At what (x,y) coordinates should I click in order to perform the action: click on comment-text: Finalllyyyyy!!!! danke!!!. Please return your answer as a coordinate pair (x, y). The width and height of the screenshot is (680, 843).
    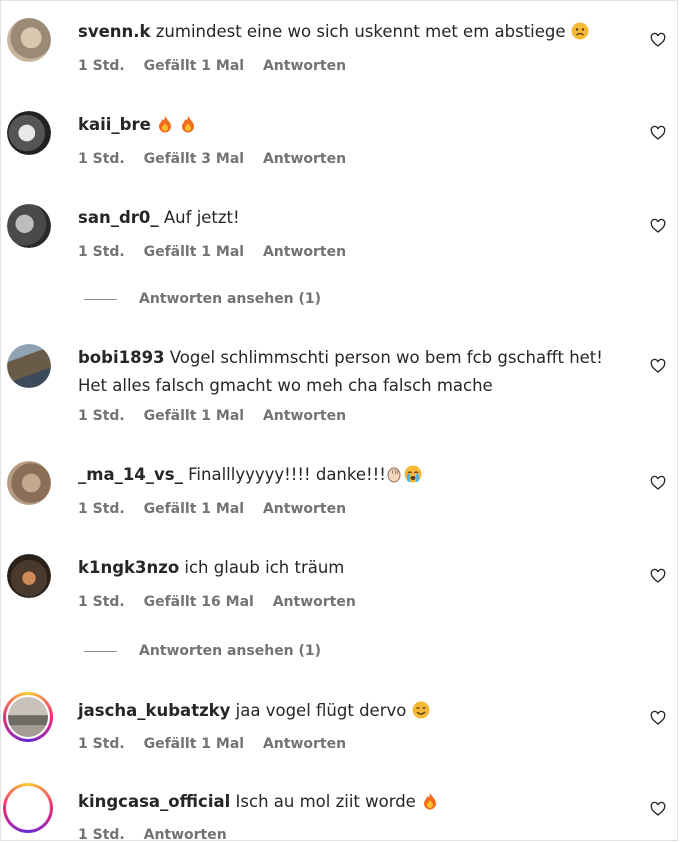
    Looking at the image, I should click on (287, 474).